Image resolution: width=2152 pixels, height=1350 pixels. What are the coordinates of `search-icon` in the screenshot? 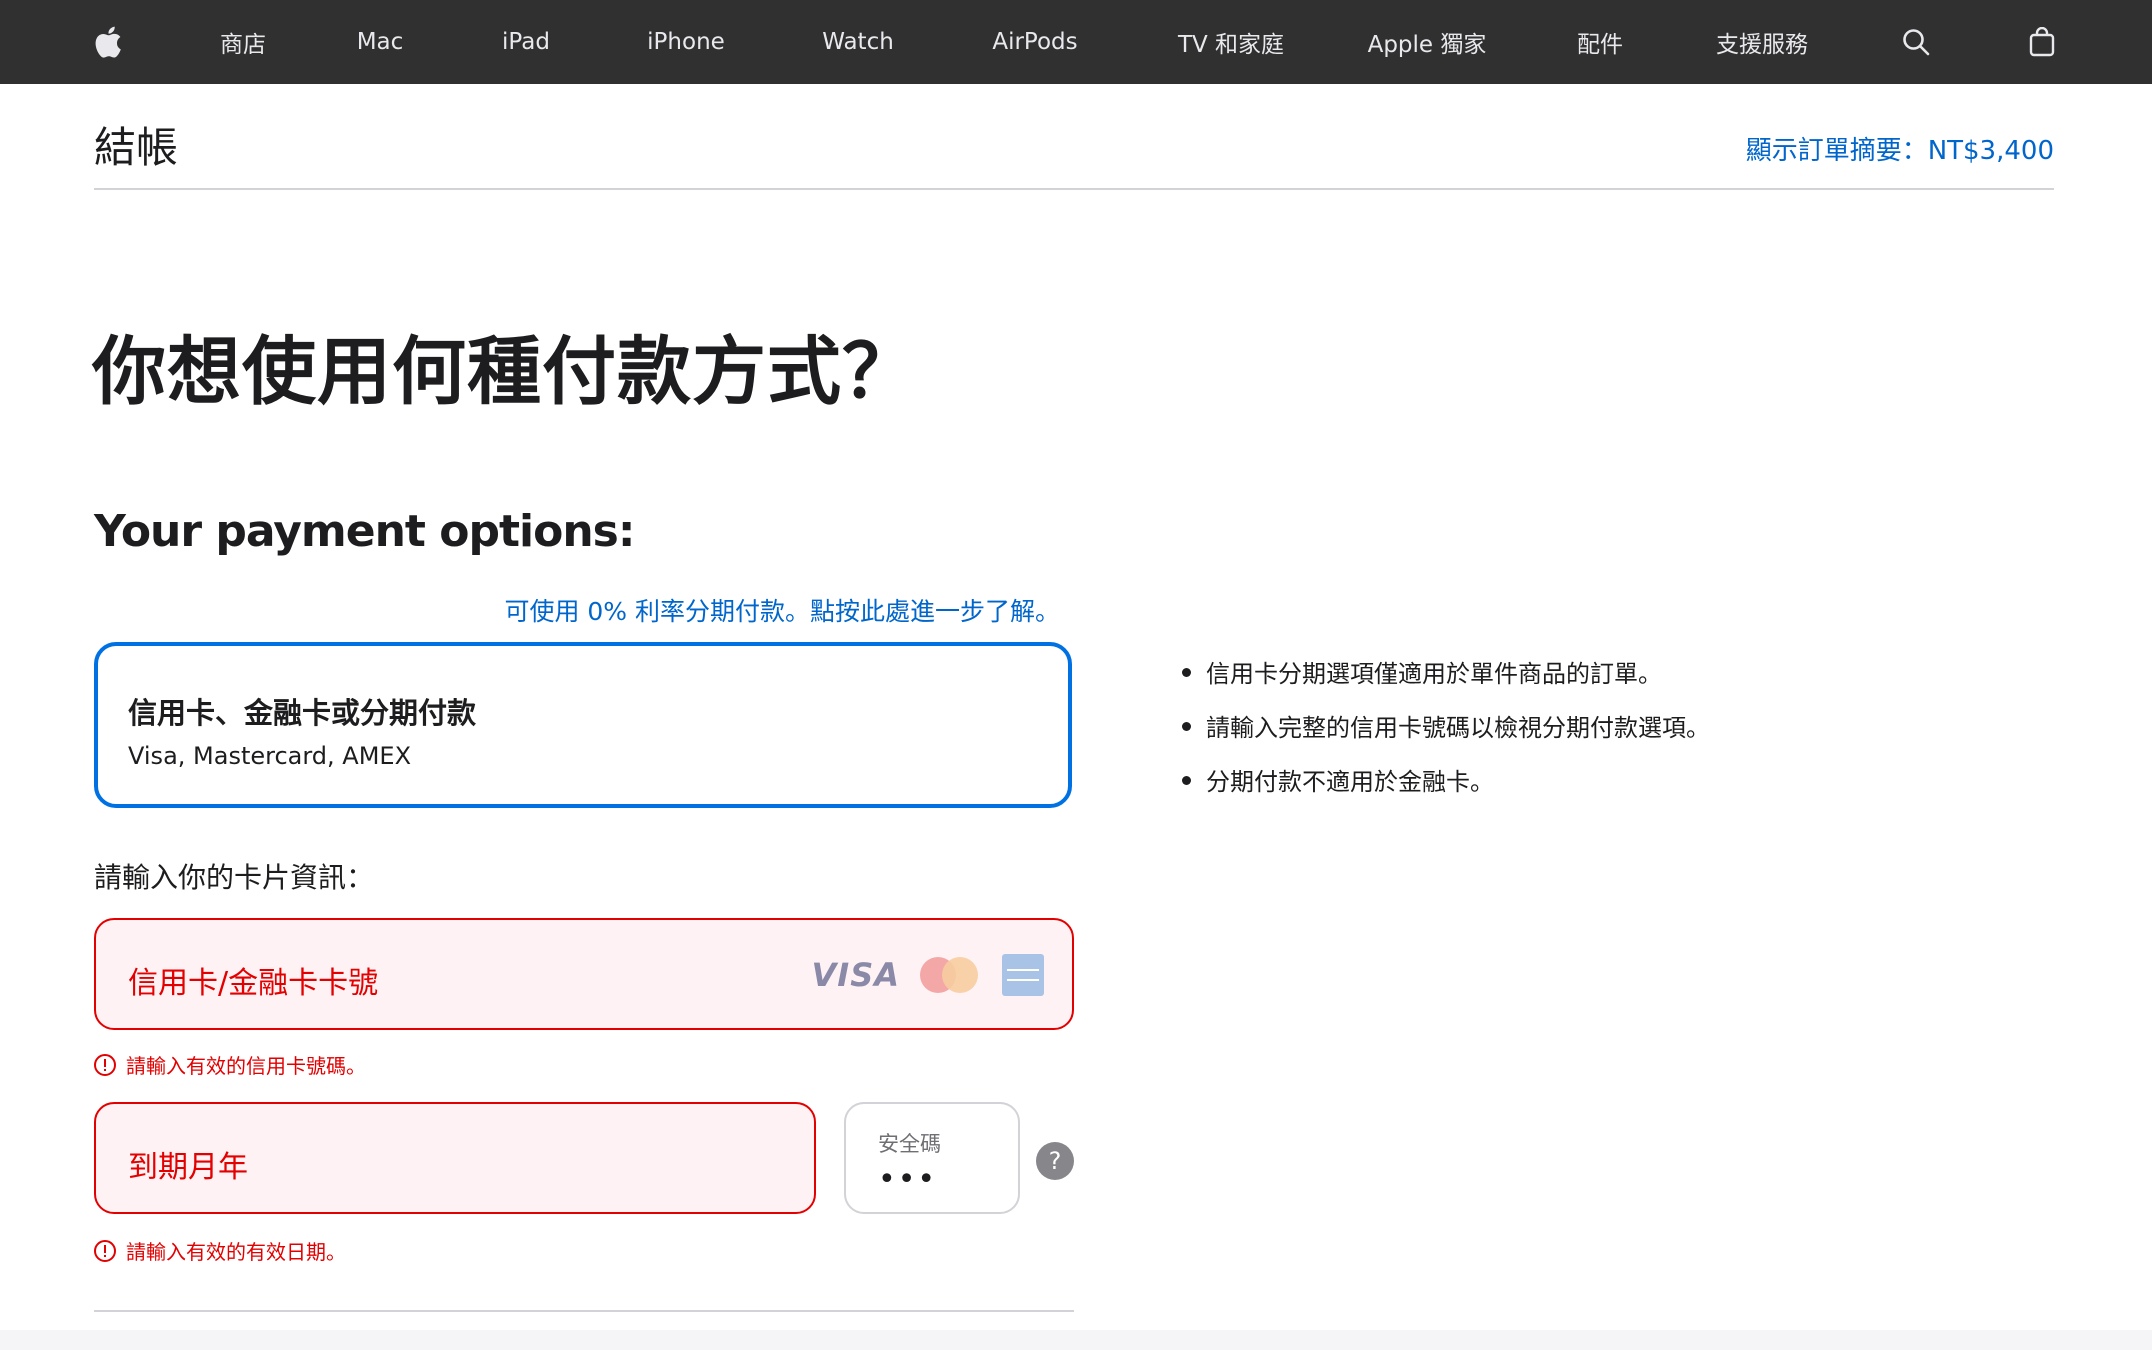 It's located at (1916, 42).